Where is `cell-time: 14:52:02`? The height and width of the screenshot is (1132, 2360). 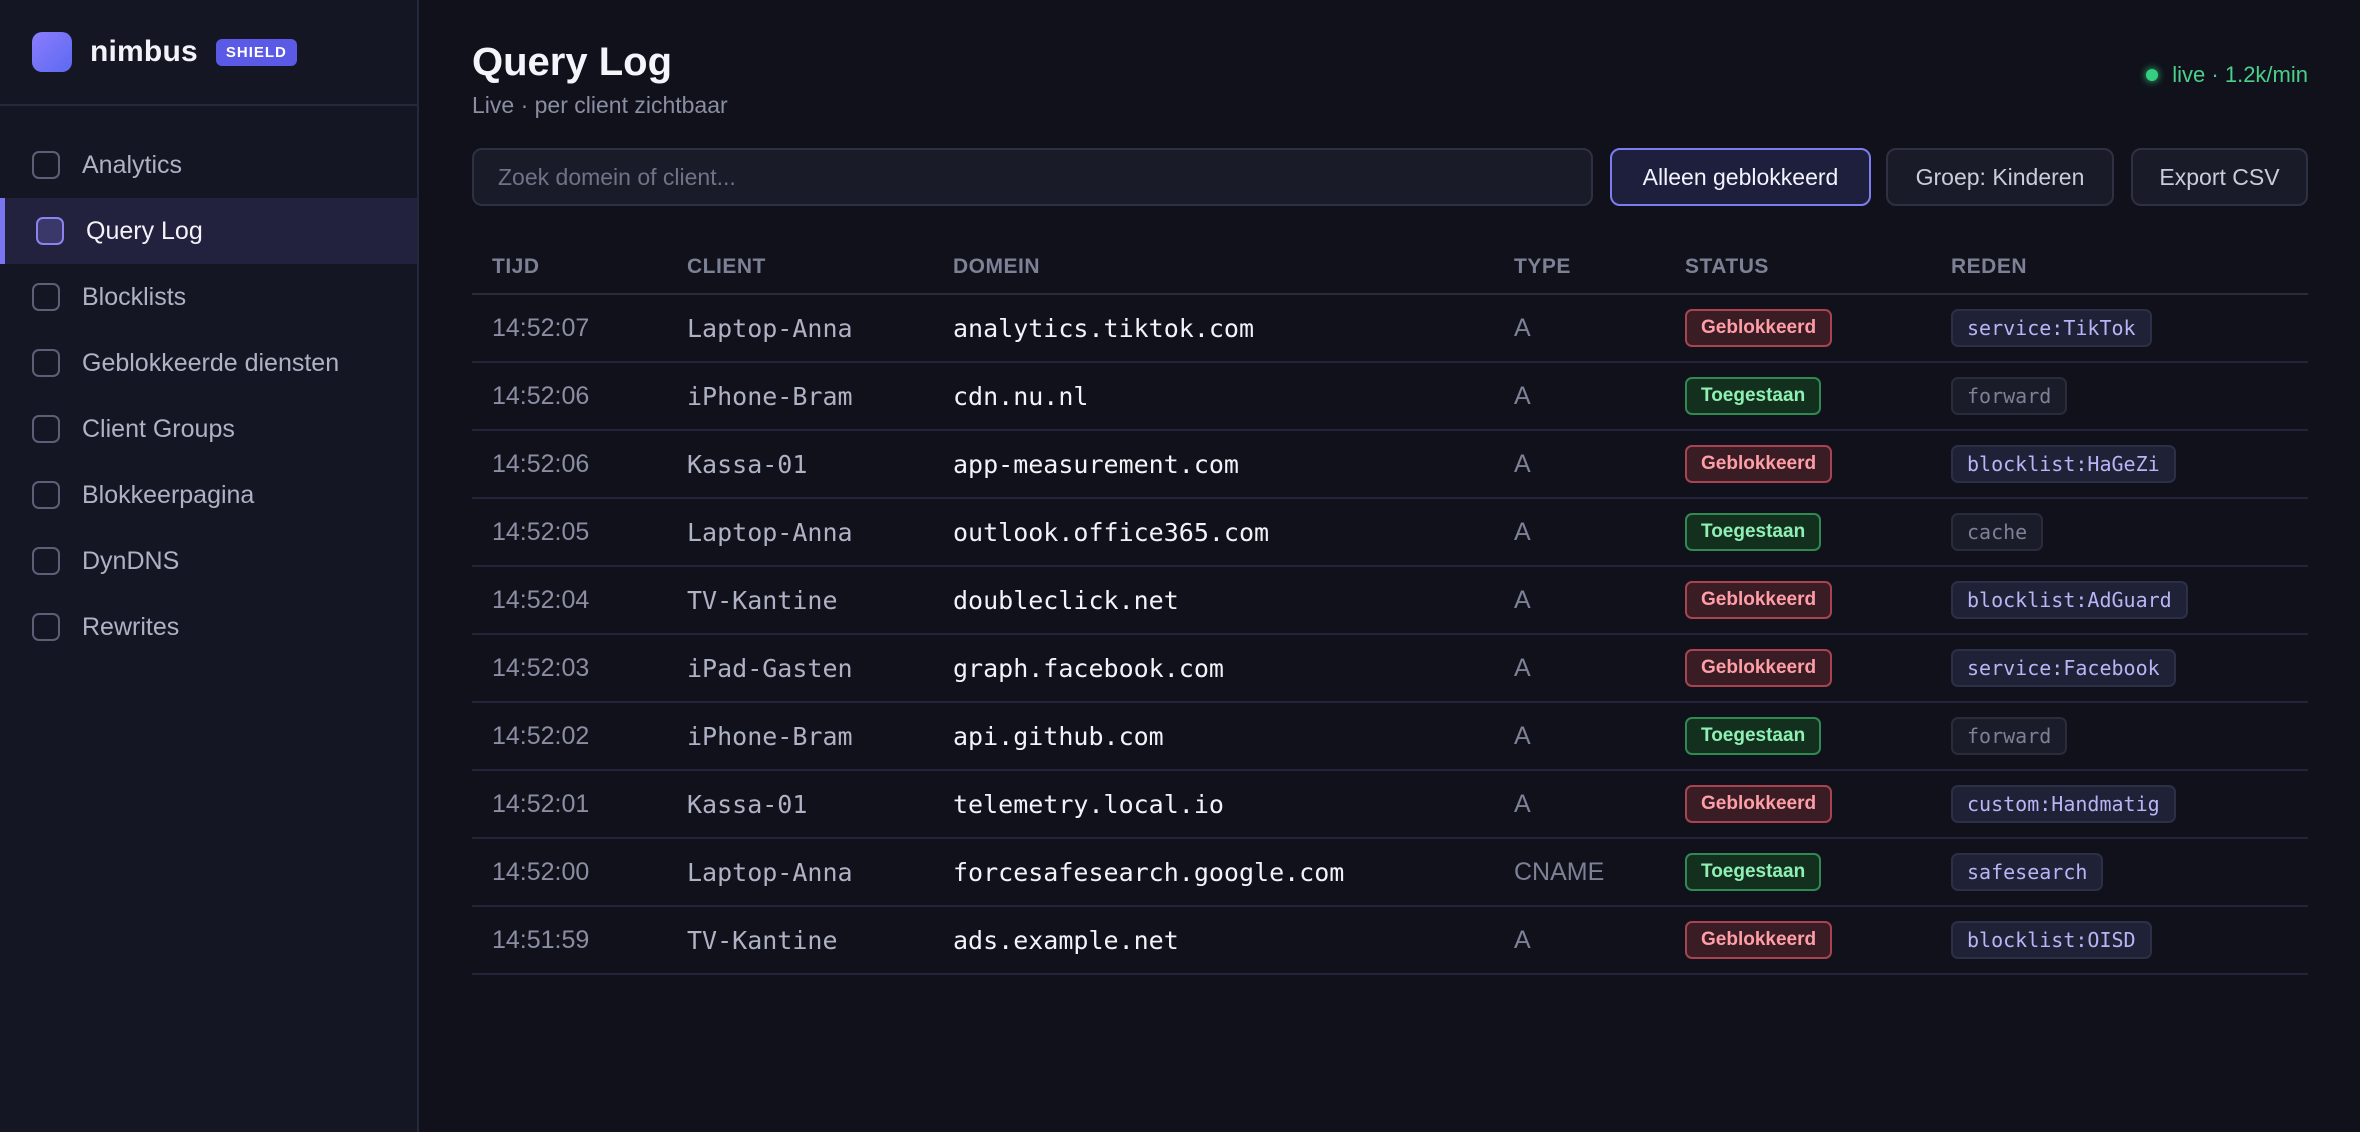
cell-time: 14:52:02 is located at coordinates (569, 736).